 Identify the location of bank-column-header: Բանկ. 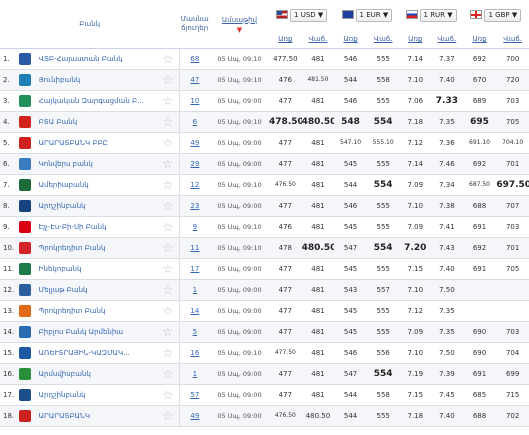
(90, 24).